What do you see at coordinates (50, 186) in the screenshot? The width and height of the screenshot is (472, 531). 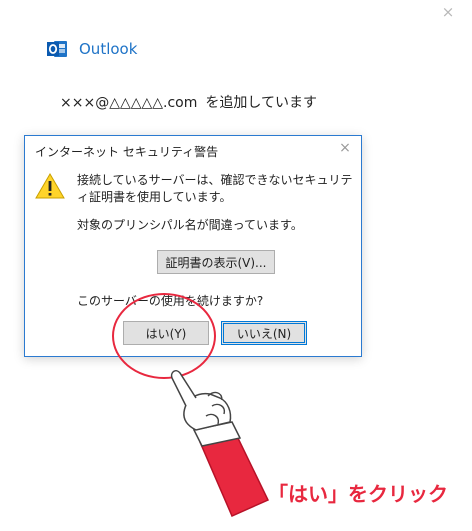 I see `warning-icon` at bounding box center [50, 186].